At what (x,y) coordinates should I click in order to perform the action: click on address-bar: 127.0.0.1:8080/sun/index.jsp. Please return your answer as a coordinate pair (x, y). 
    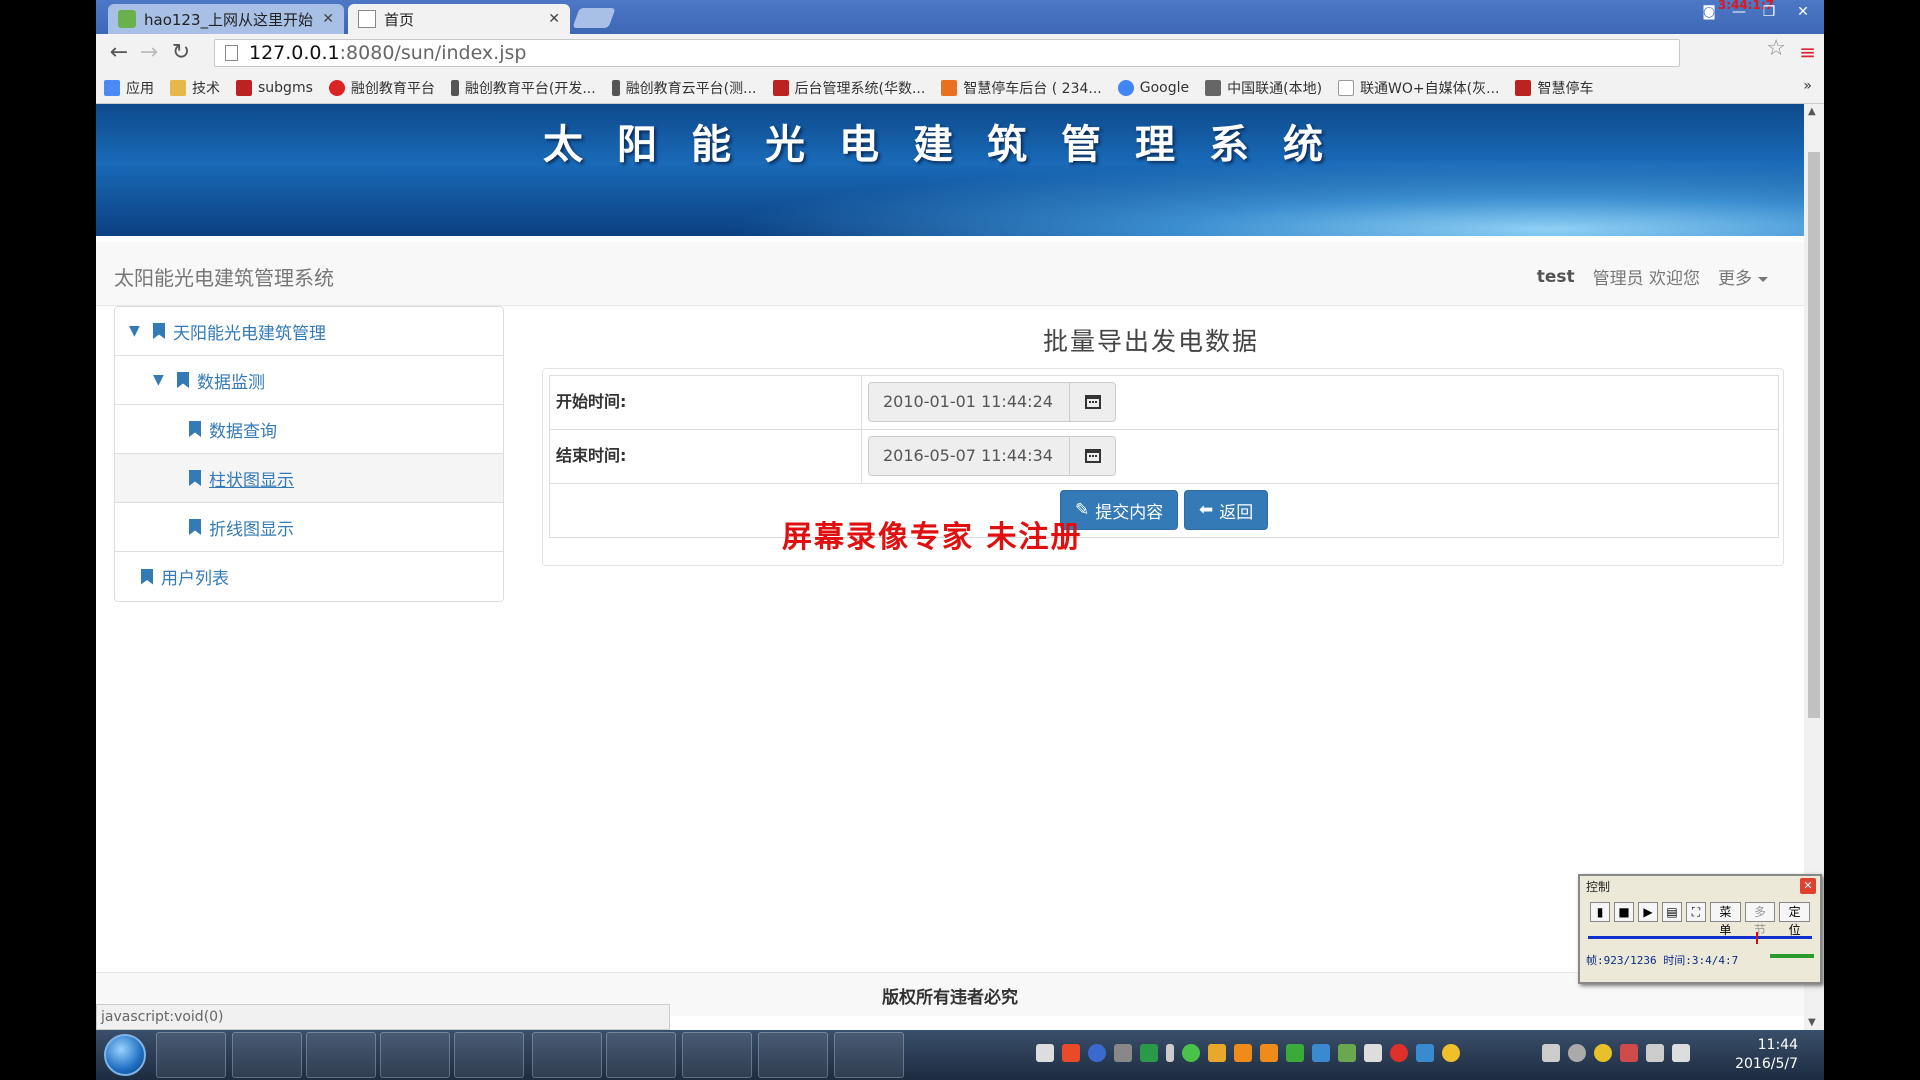
    Looking at the image, I should click on (947, 53).